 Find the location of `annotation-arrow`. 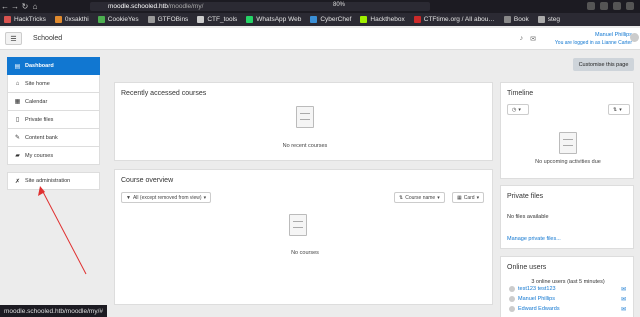

annotation-arrow is located at coordinates (62, 230).